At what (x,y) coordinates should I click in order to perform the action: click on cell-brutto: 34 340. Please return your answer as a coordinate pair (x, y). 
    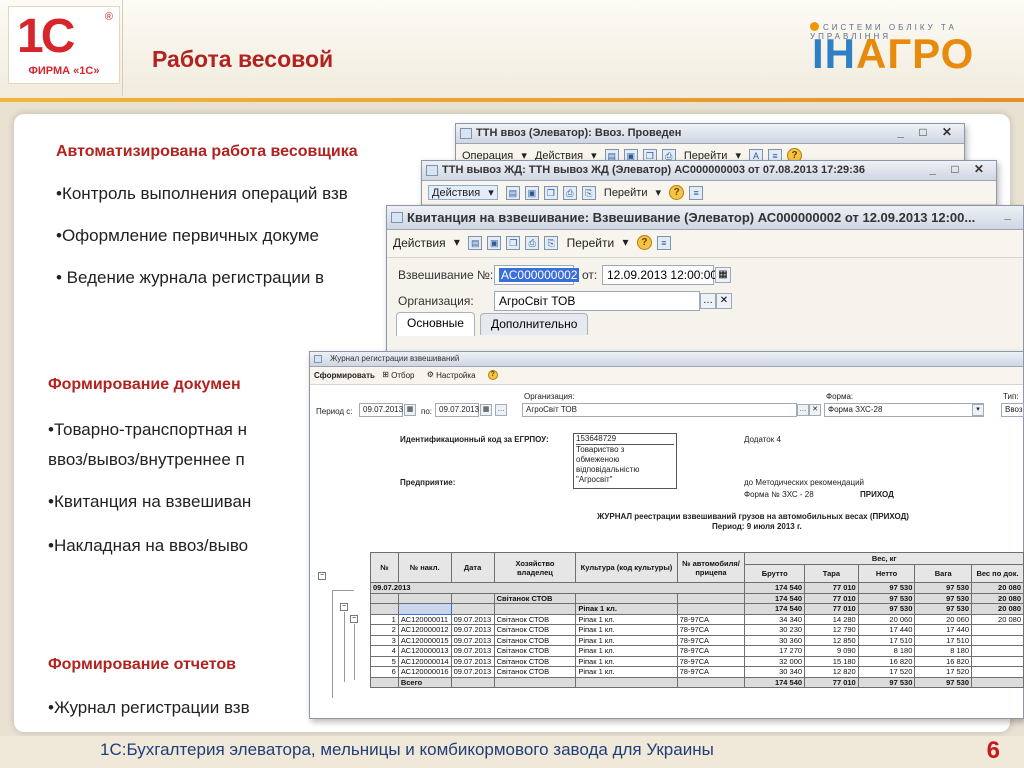
    Looking at the image, I should click on (775, 619).